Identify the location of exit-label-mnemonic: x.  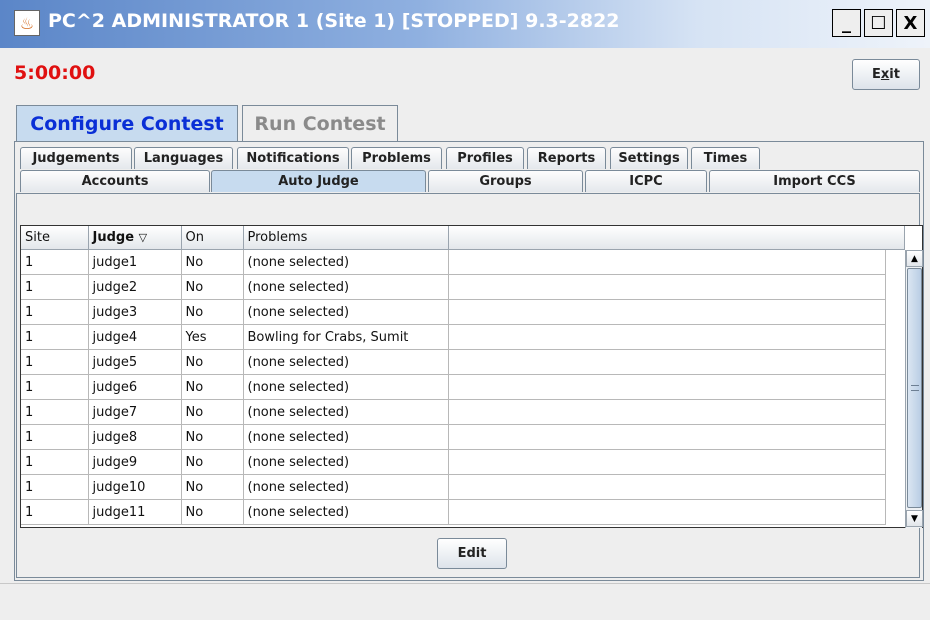
(885, 74).